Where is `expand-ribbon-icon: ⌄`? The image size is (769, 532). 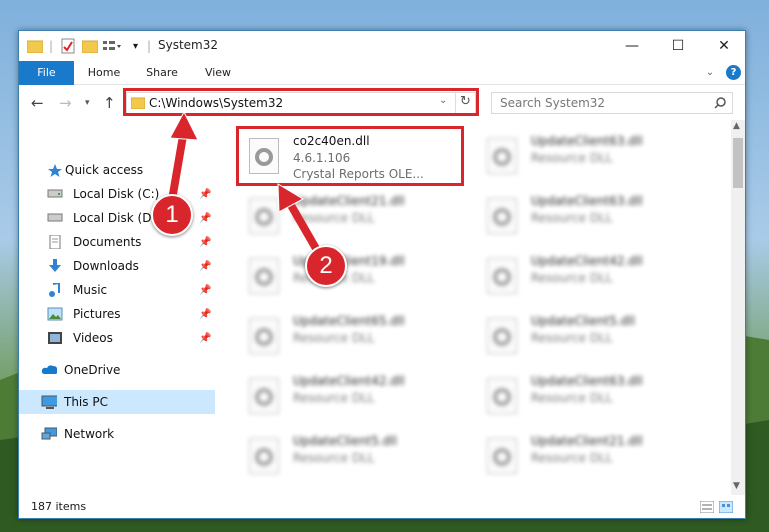
expand-ribbon-icon: ⌄ is located at coordinates (710, 73).